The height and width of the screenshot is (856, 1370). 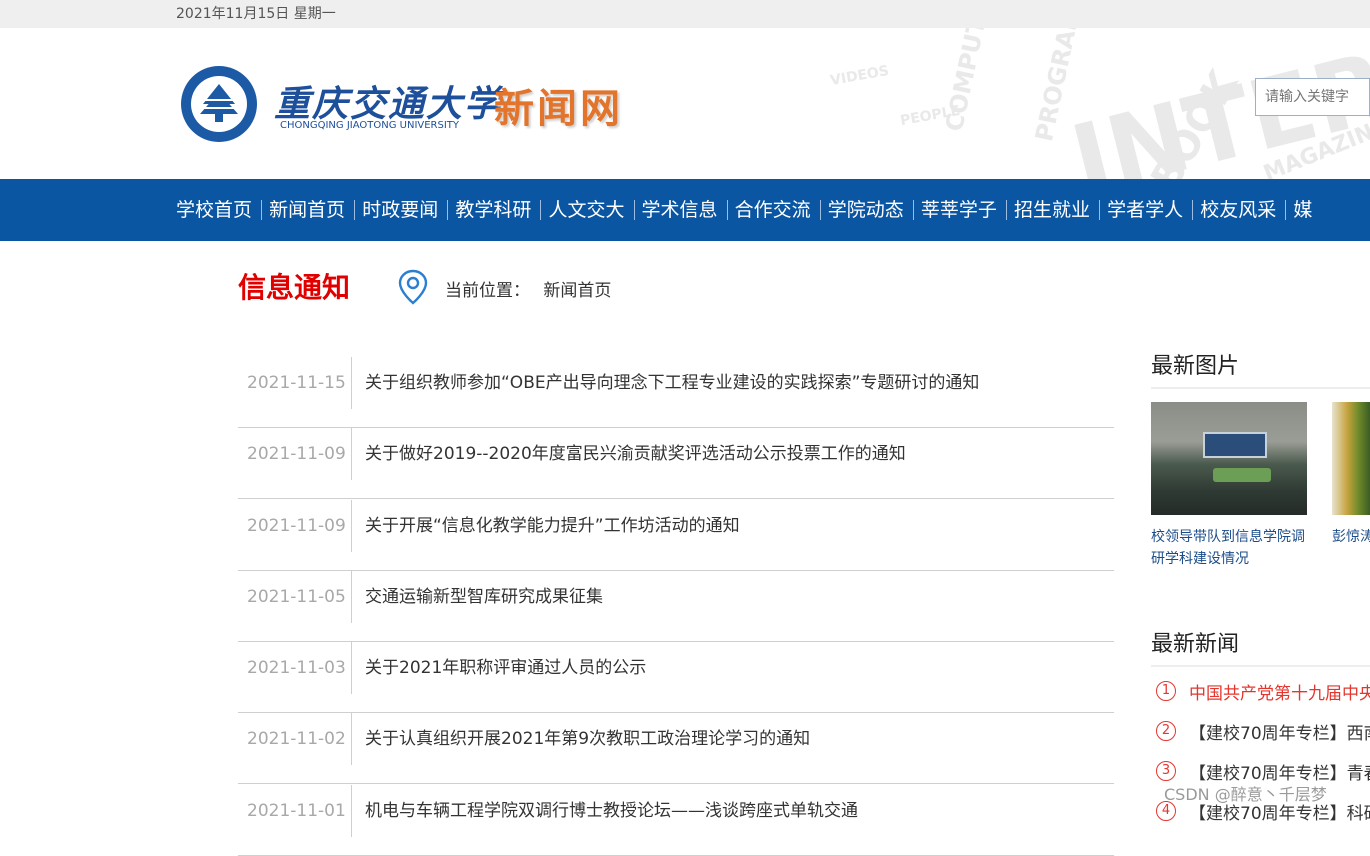 I want to click on notice-date: 2021-11-01, so click(x=296, y=810).